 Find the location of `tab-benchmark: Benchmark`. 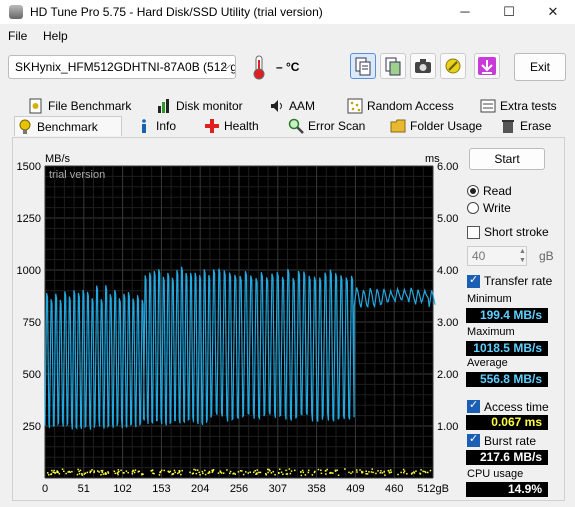

tab-benchmark: Benchmark is located at coordinates (68, 126).